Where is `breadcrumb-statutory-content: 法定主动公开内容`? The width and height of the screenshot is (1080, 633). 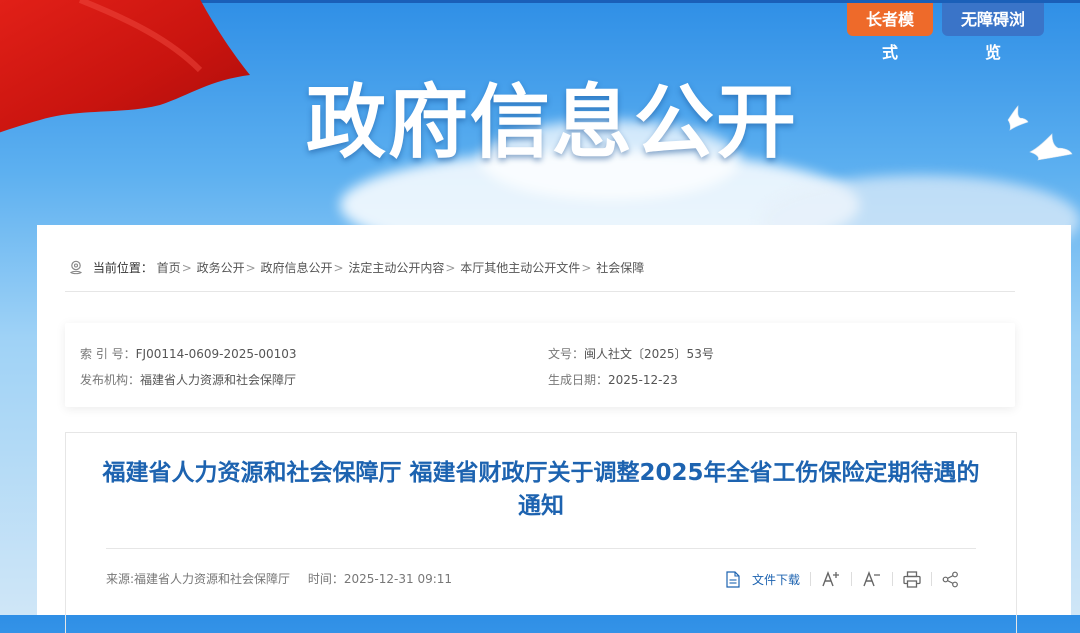
breadcrumb-statutory-content: 法定主动公开内容 is located at coordinates (396, 268).